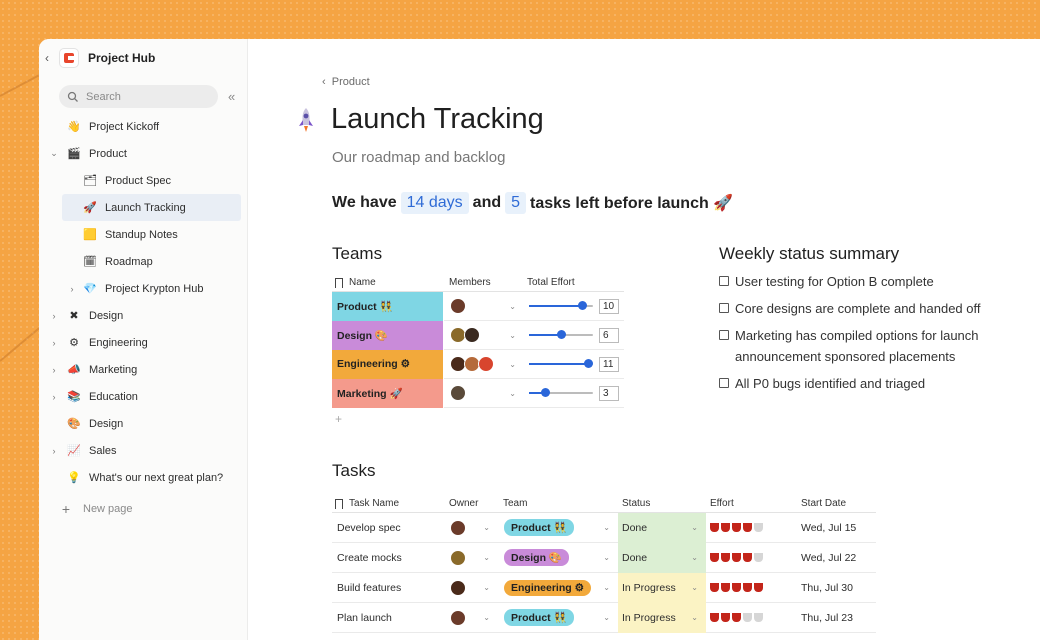 This screenshot has width=1040, height=640. Describe the element at coordinates (836, 588) in the screenshot. I see `start-date-cell: Thu, Jul 30` at that location.